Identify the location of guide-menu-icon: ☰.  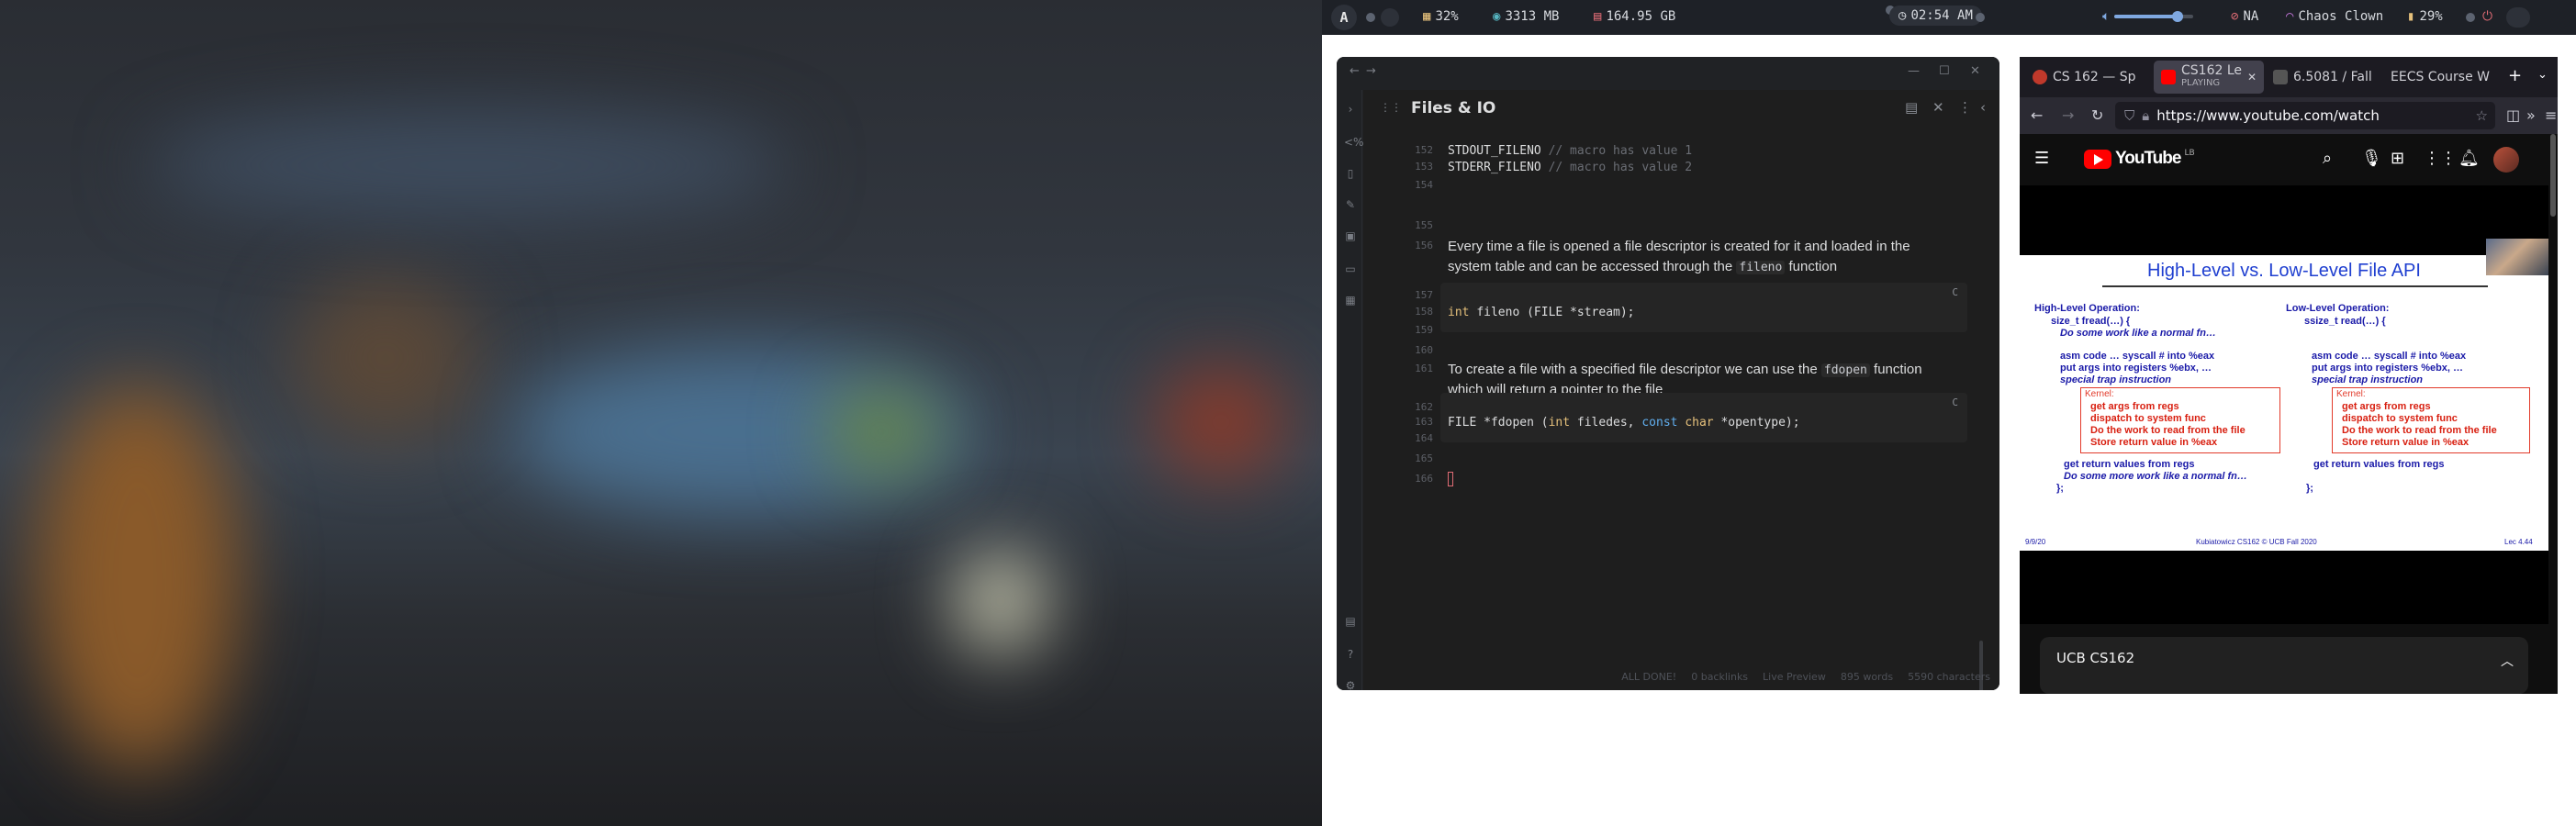
(2041, 158).